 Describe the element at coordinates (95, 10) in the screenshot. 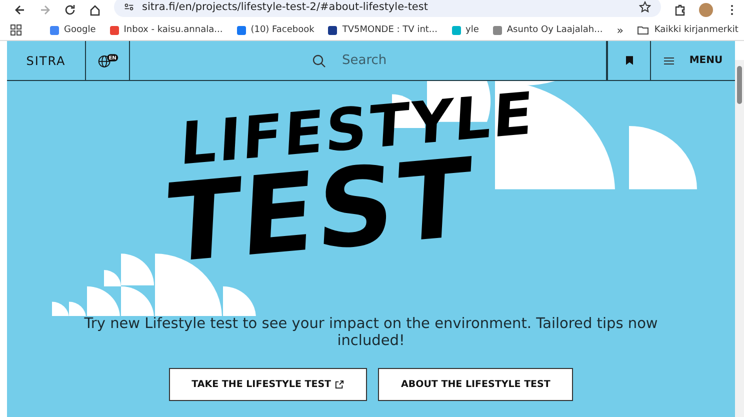

I see `home-icon` at that location.